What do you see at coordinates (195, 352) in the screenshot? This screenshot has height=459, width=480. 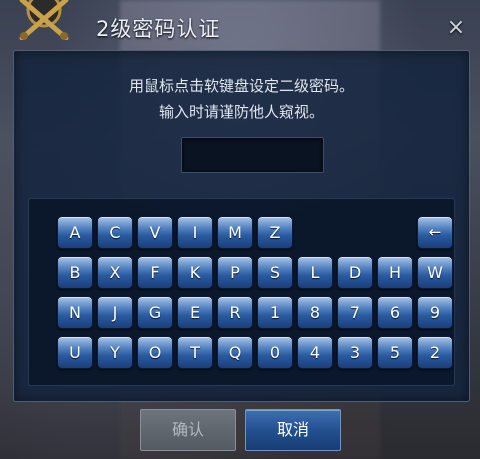 I see `key-T: T` at bounding box center [195, 352].